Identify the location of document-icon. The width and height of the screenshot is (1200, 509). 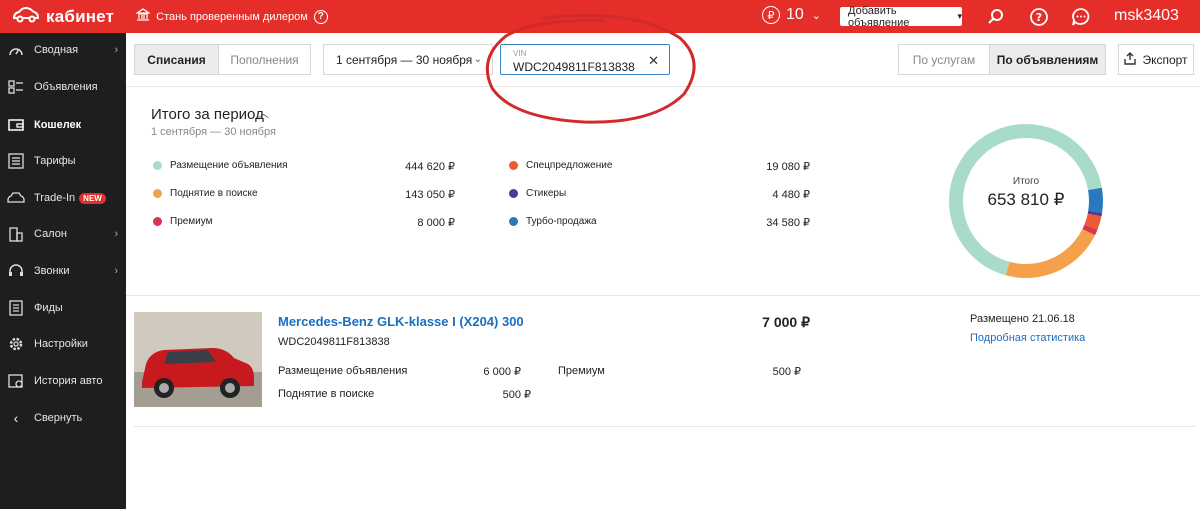
(16, 308).